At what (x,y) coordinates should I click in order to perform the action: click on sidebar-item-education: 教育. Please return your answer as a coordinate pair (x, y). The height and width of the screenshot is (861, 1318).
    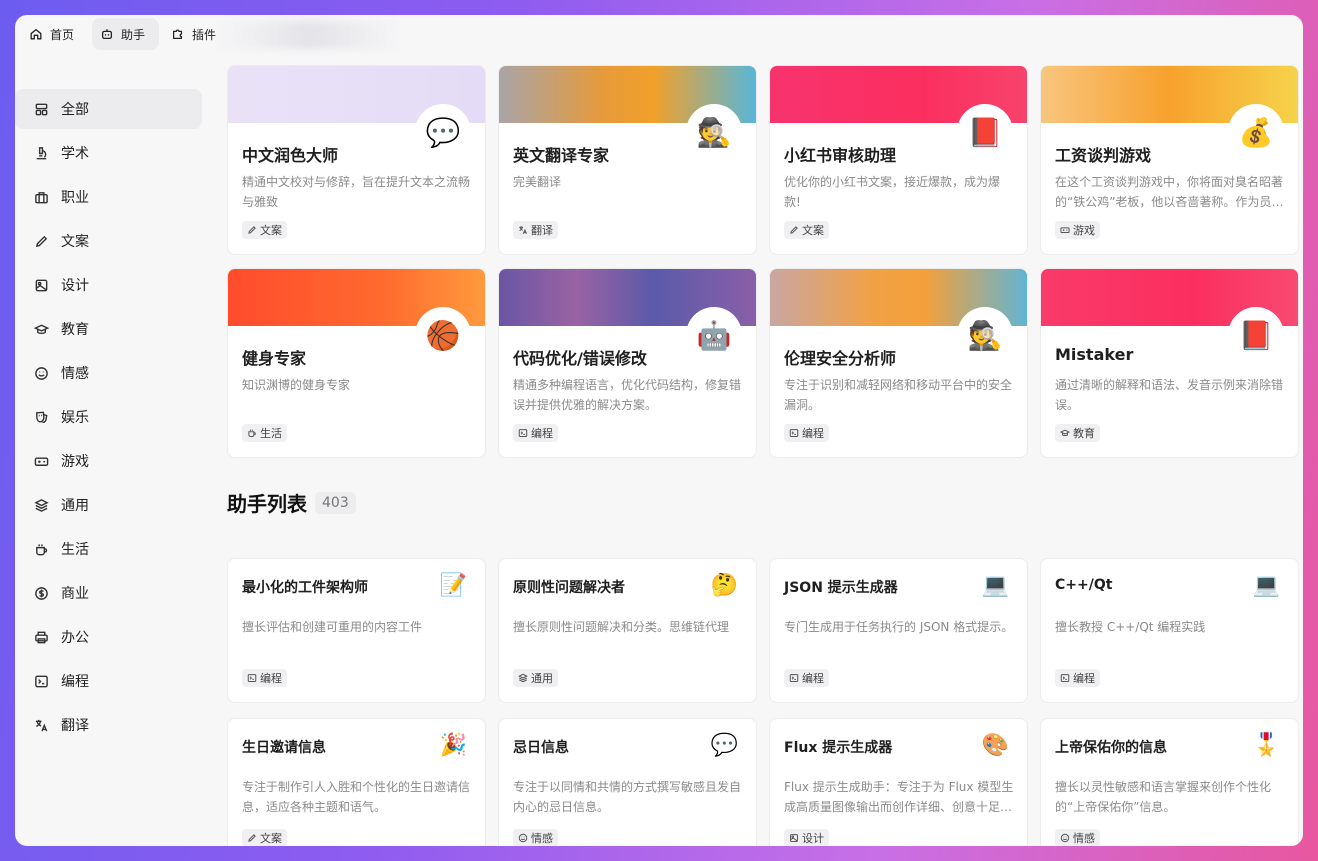
    Looking at the image, I should click on (108, 329).